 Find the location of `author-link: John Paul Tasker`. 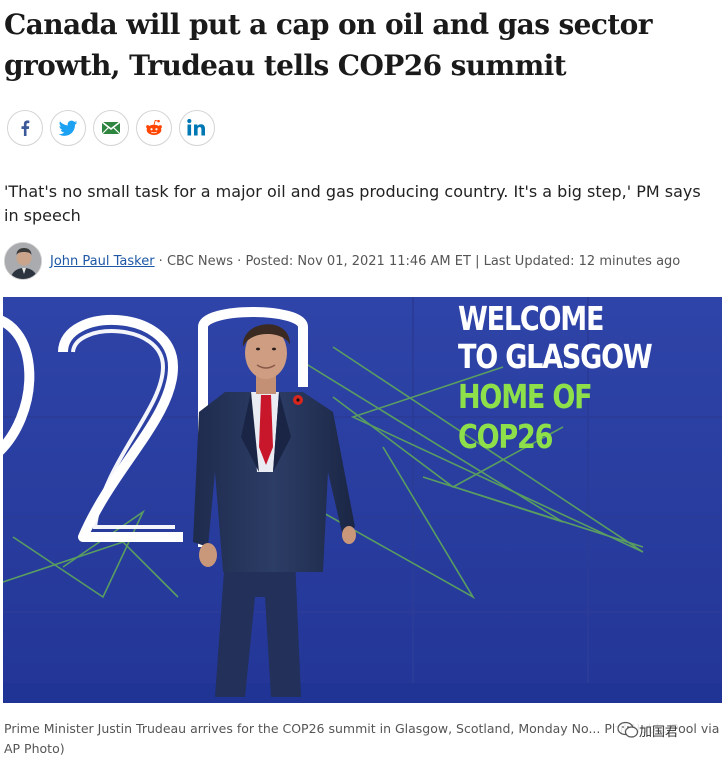

author-link: John Paul Tasker is located at coordinates (102, 261).